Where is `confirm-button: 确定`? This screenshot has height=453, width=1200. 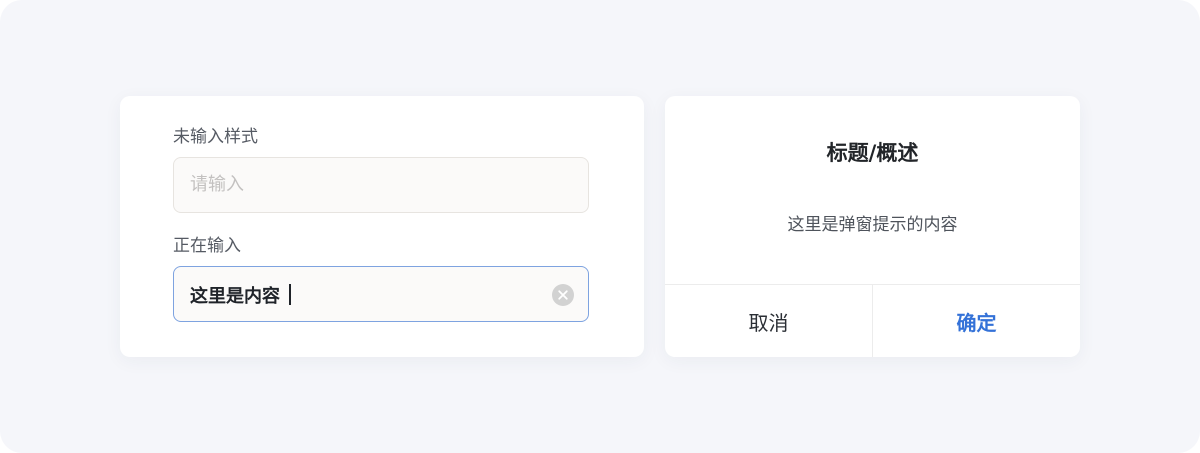 confirm-button: 确定 is located at coordinates (976, 321).